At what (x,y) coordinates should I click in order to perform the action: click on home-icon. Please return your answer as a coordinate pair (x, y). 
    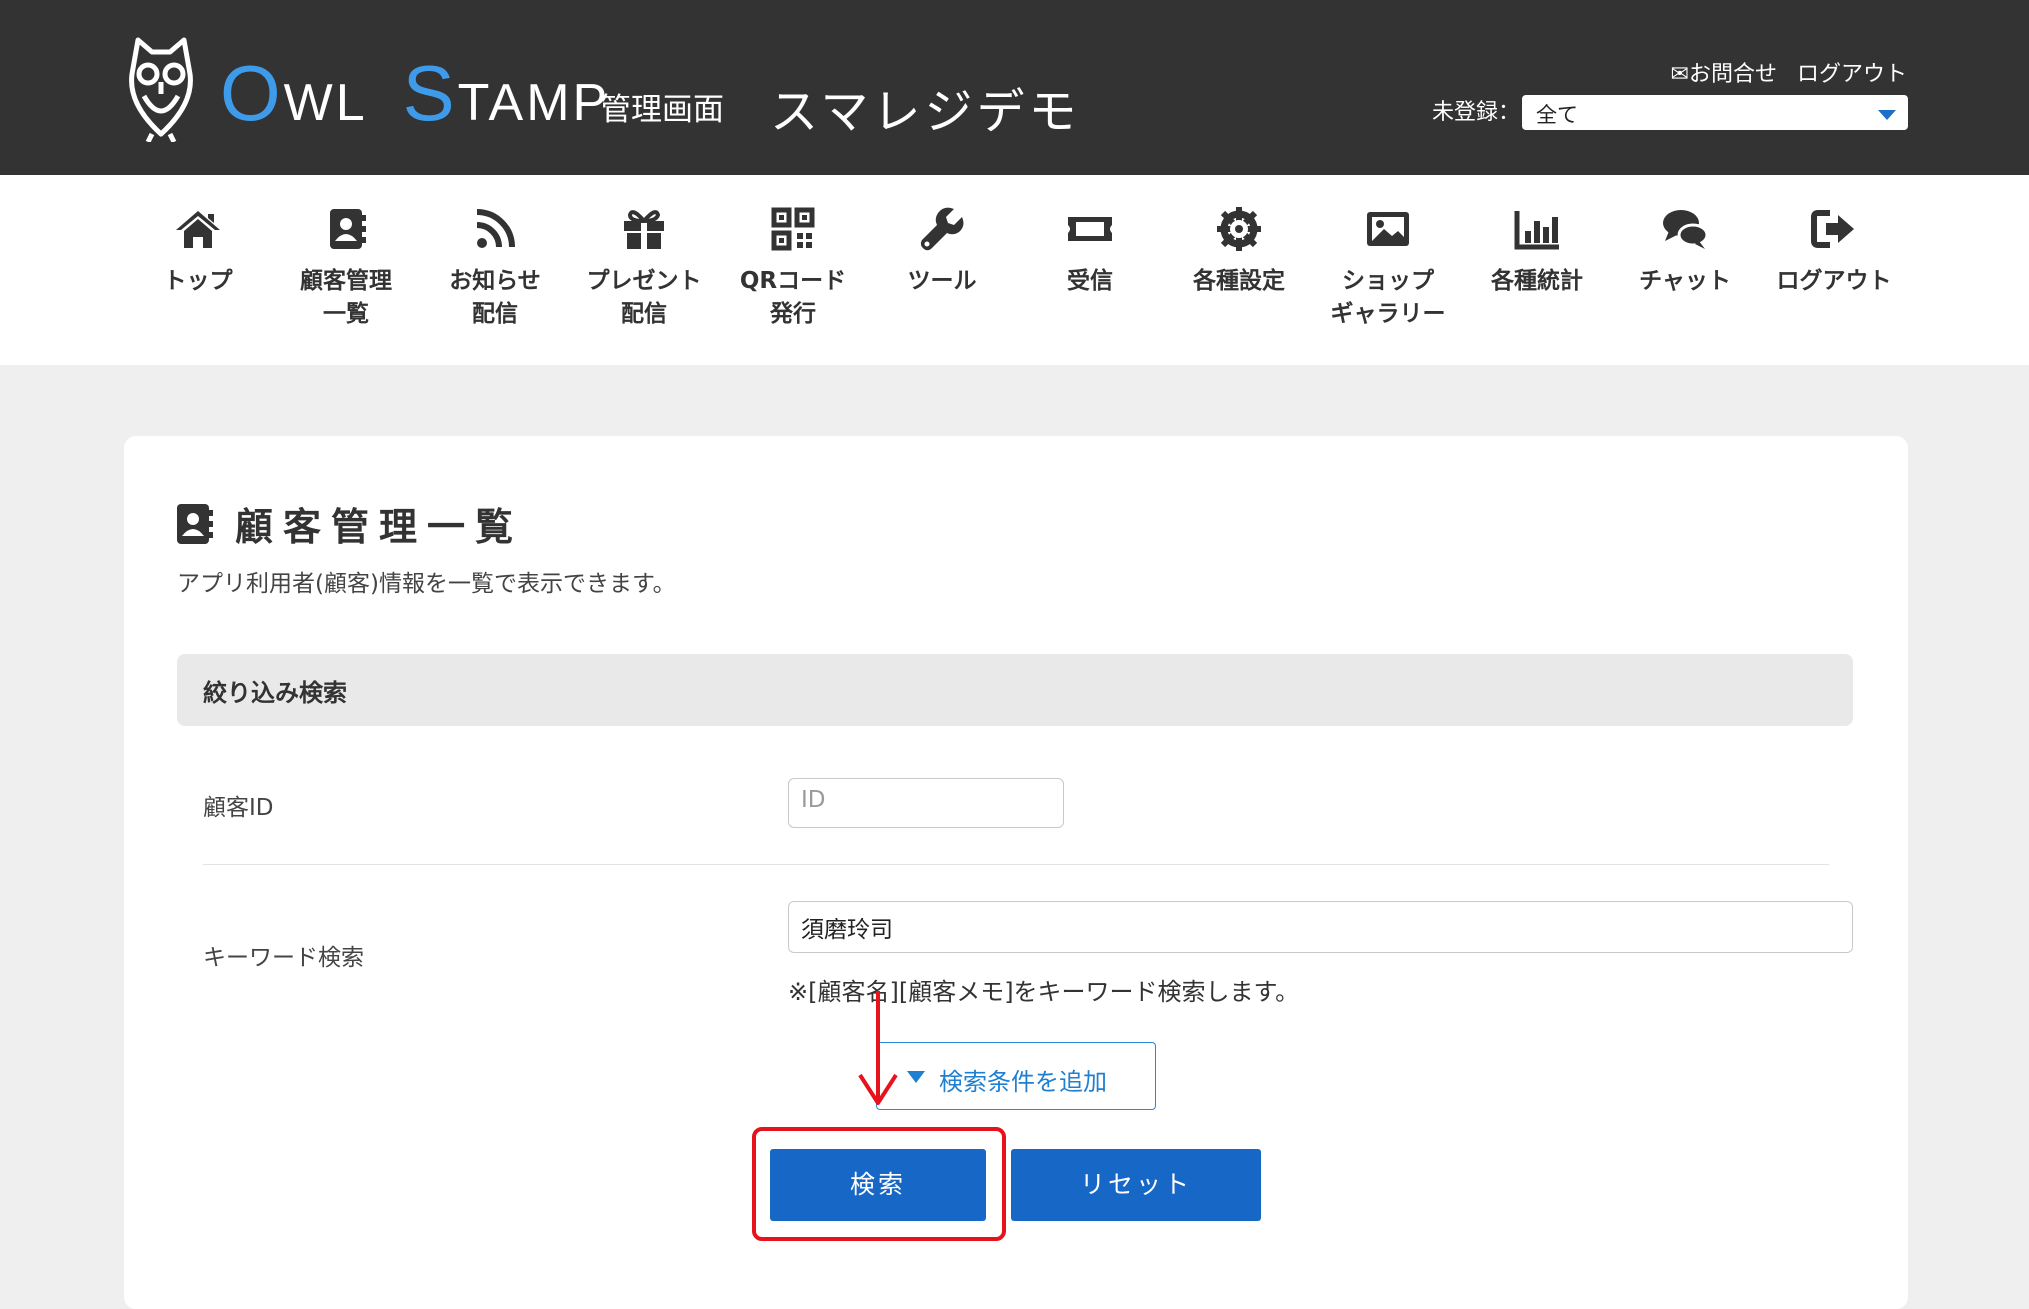
    Looking at the image, I should click on (198, 229).